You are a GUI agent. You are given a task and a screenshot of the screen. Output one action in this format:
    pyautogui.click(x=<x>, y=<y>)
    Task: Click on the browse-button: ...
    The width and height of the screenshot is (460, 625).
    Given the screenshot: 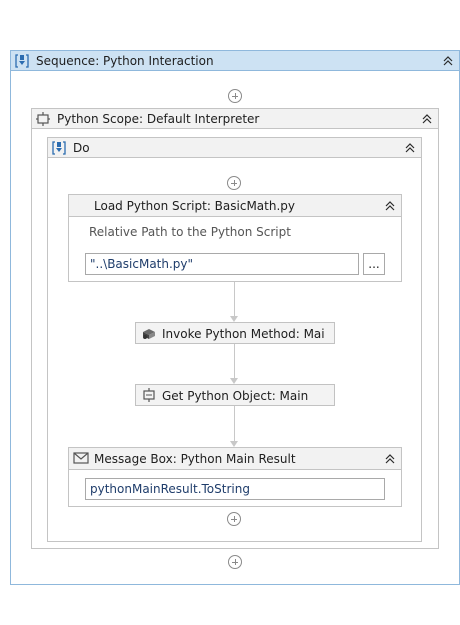 What is the action you would take?
    pyautogui.click(x=374, y=264)
    